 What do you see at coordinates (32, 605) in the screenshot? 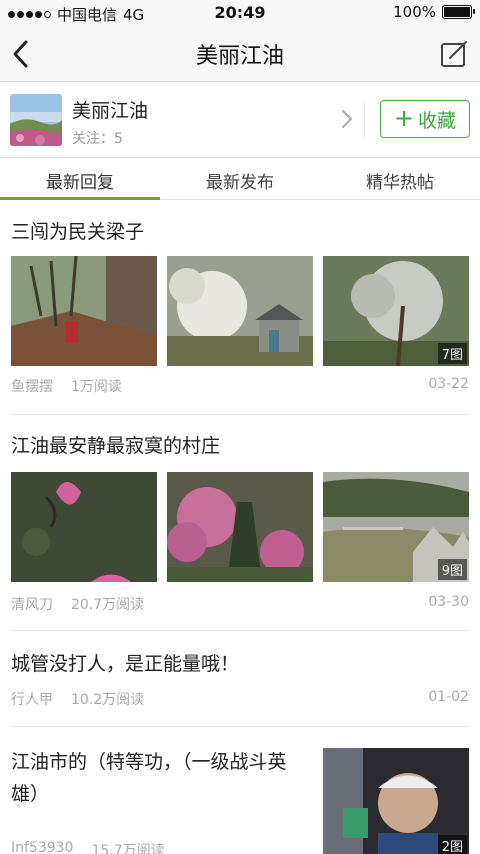
I see `post-author: 清风刀` at bounding box center [32, 605].